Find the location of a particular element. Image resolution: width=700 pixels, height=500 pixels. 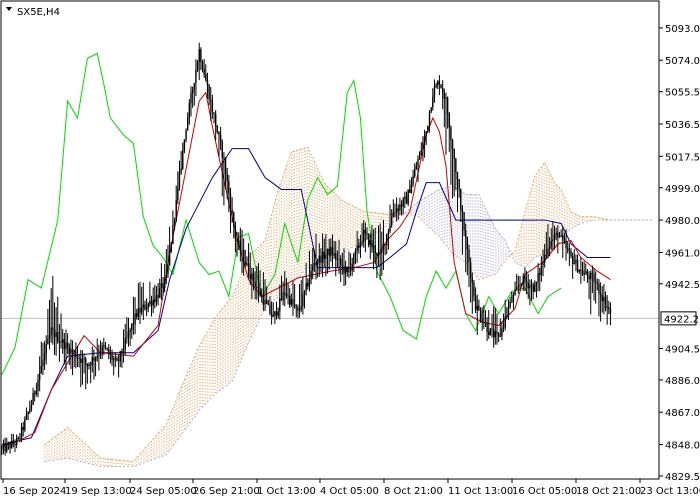

y-tick-label: 4904.5 is located at coordinates (682, 349).